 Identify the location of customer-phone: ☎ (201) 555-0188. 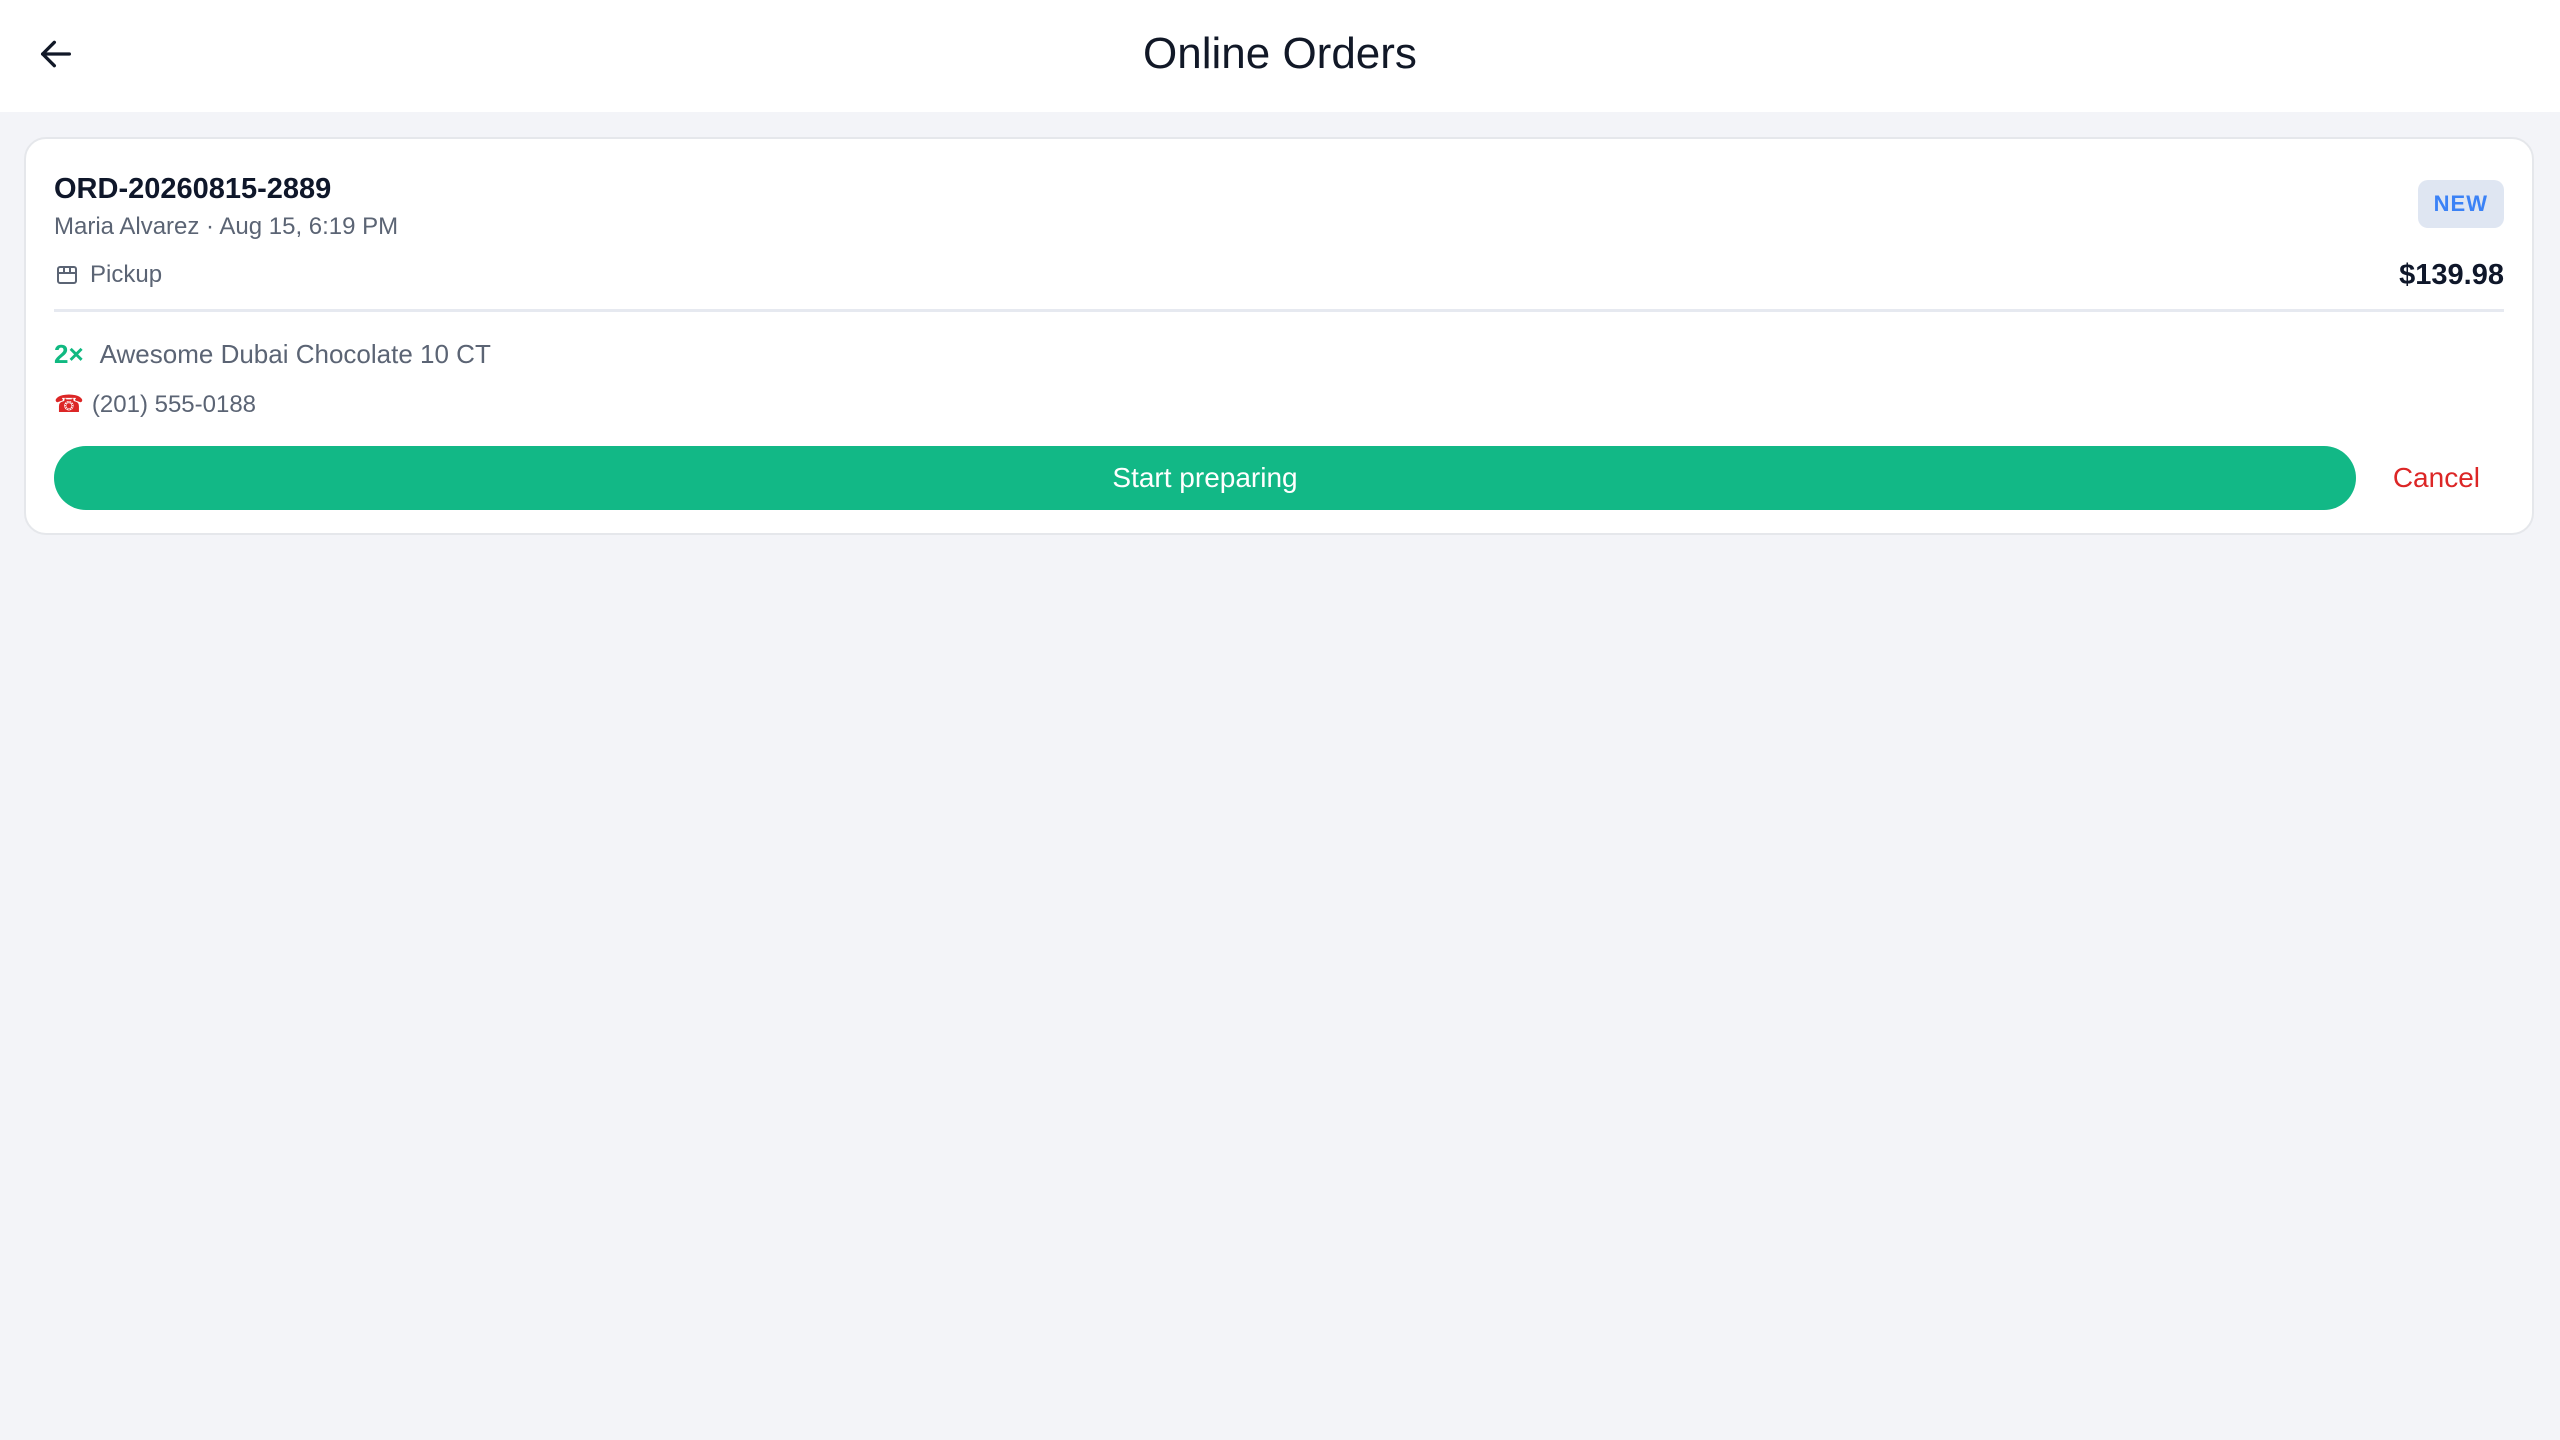
(155, 405).